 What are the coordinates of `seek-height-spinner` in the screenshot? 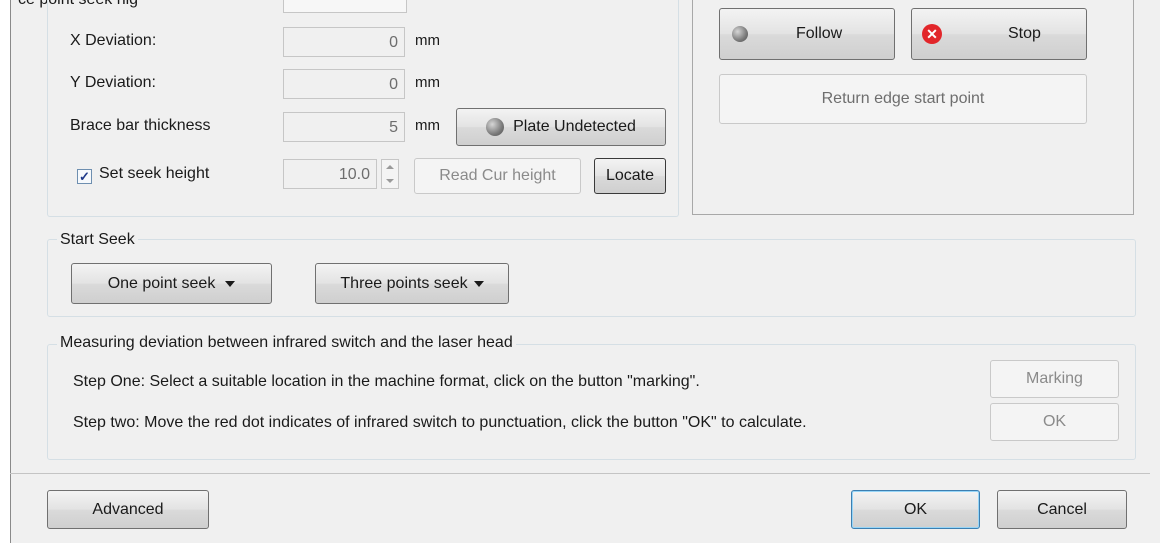 It's located at (390, 174).